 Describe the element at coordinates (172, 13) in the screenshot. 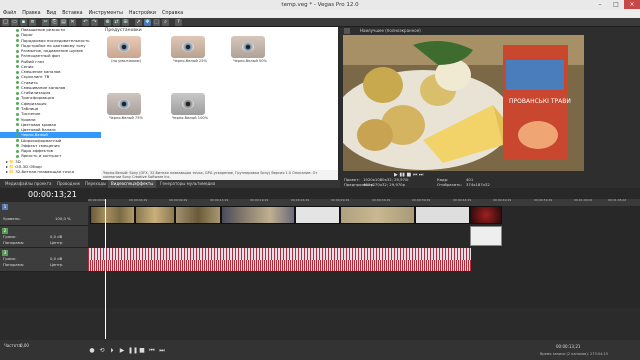

I see `menu-help: Справка` at that location.